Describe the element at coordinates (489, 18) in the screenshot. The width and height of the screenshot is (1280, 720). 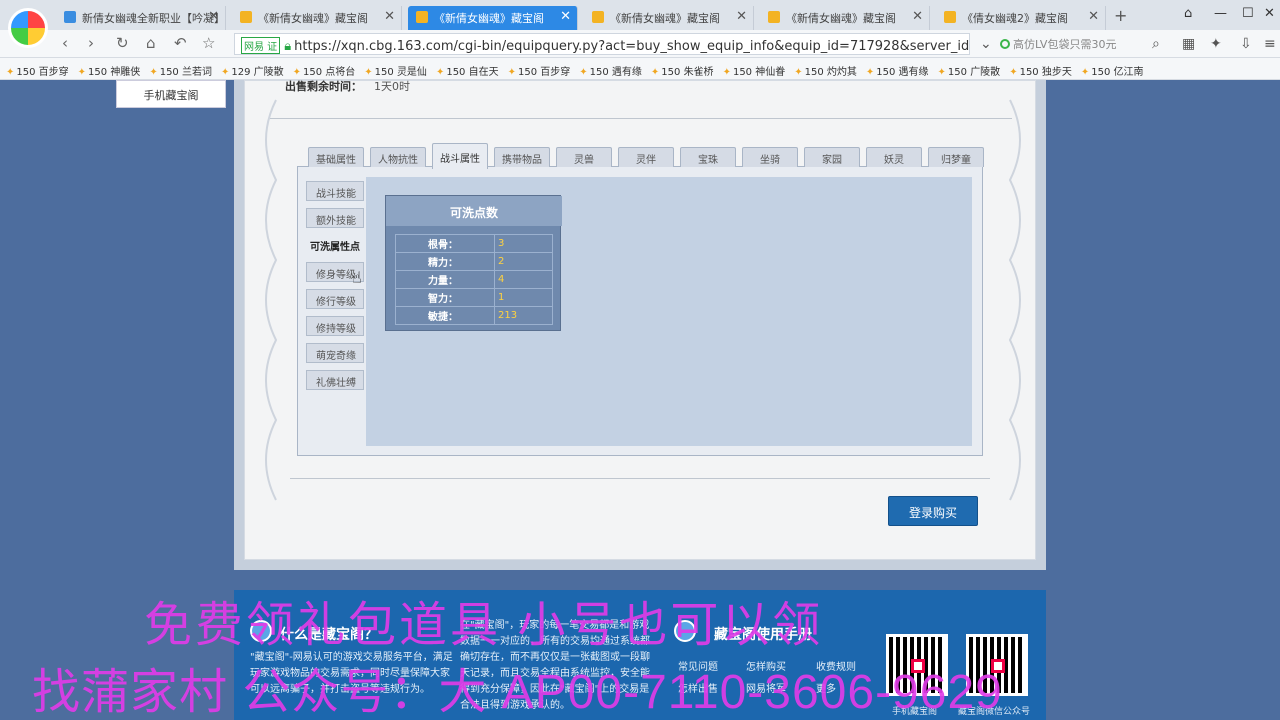
I see `tab-title: 《新倩女幽魂》藏宝阁` at that location.